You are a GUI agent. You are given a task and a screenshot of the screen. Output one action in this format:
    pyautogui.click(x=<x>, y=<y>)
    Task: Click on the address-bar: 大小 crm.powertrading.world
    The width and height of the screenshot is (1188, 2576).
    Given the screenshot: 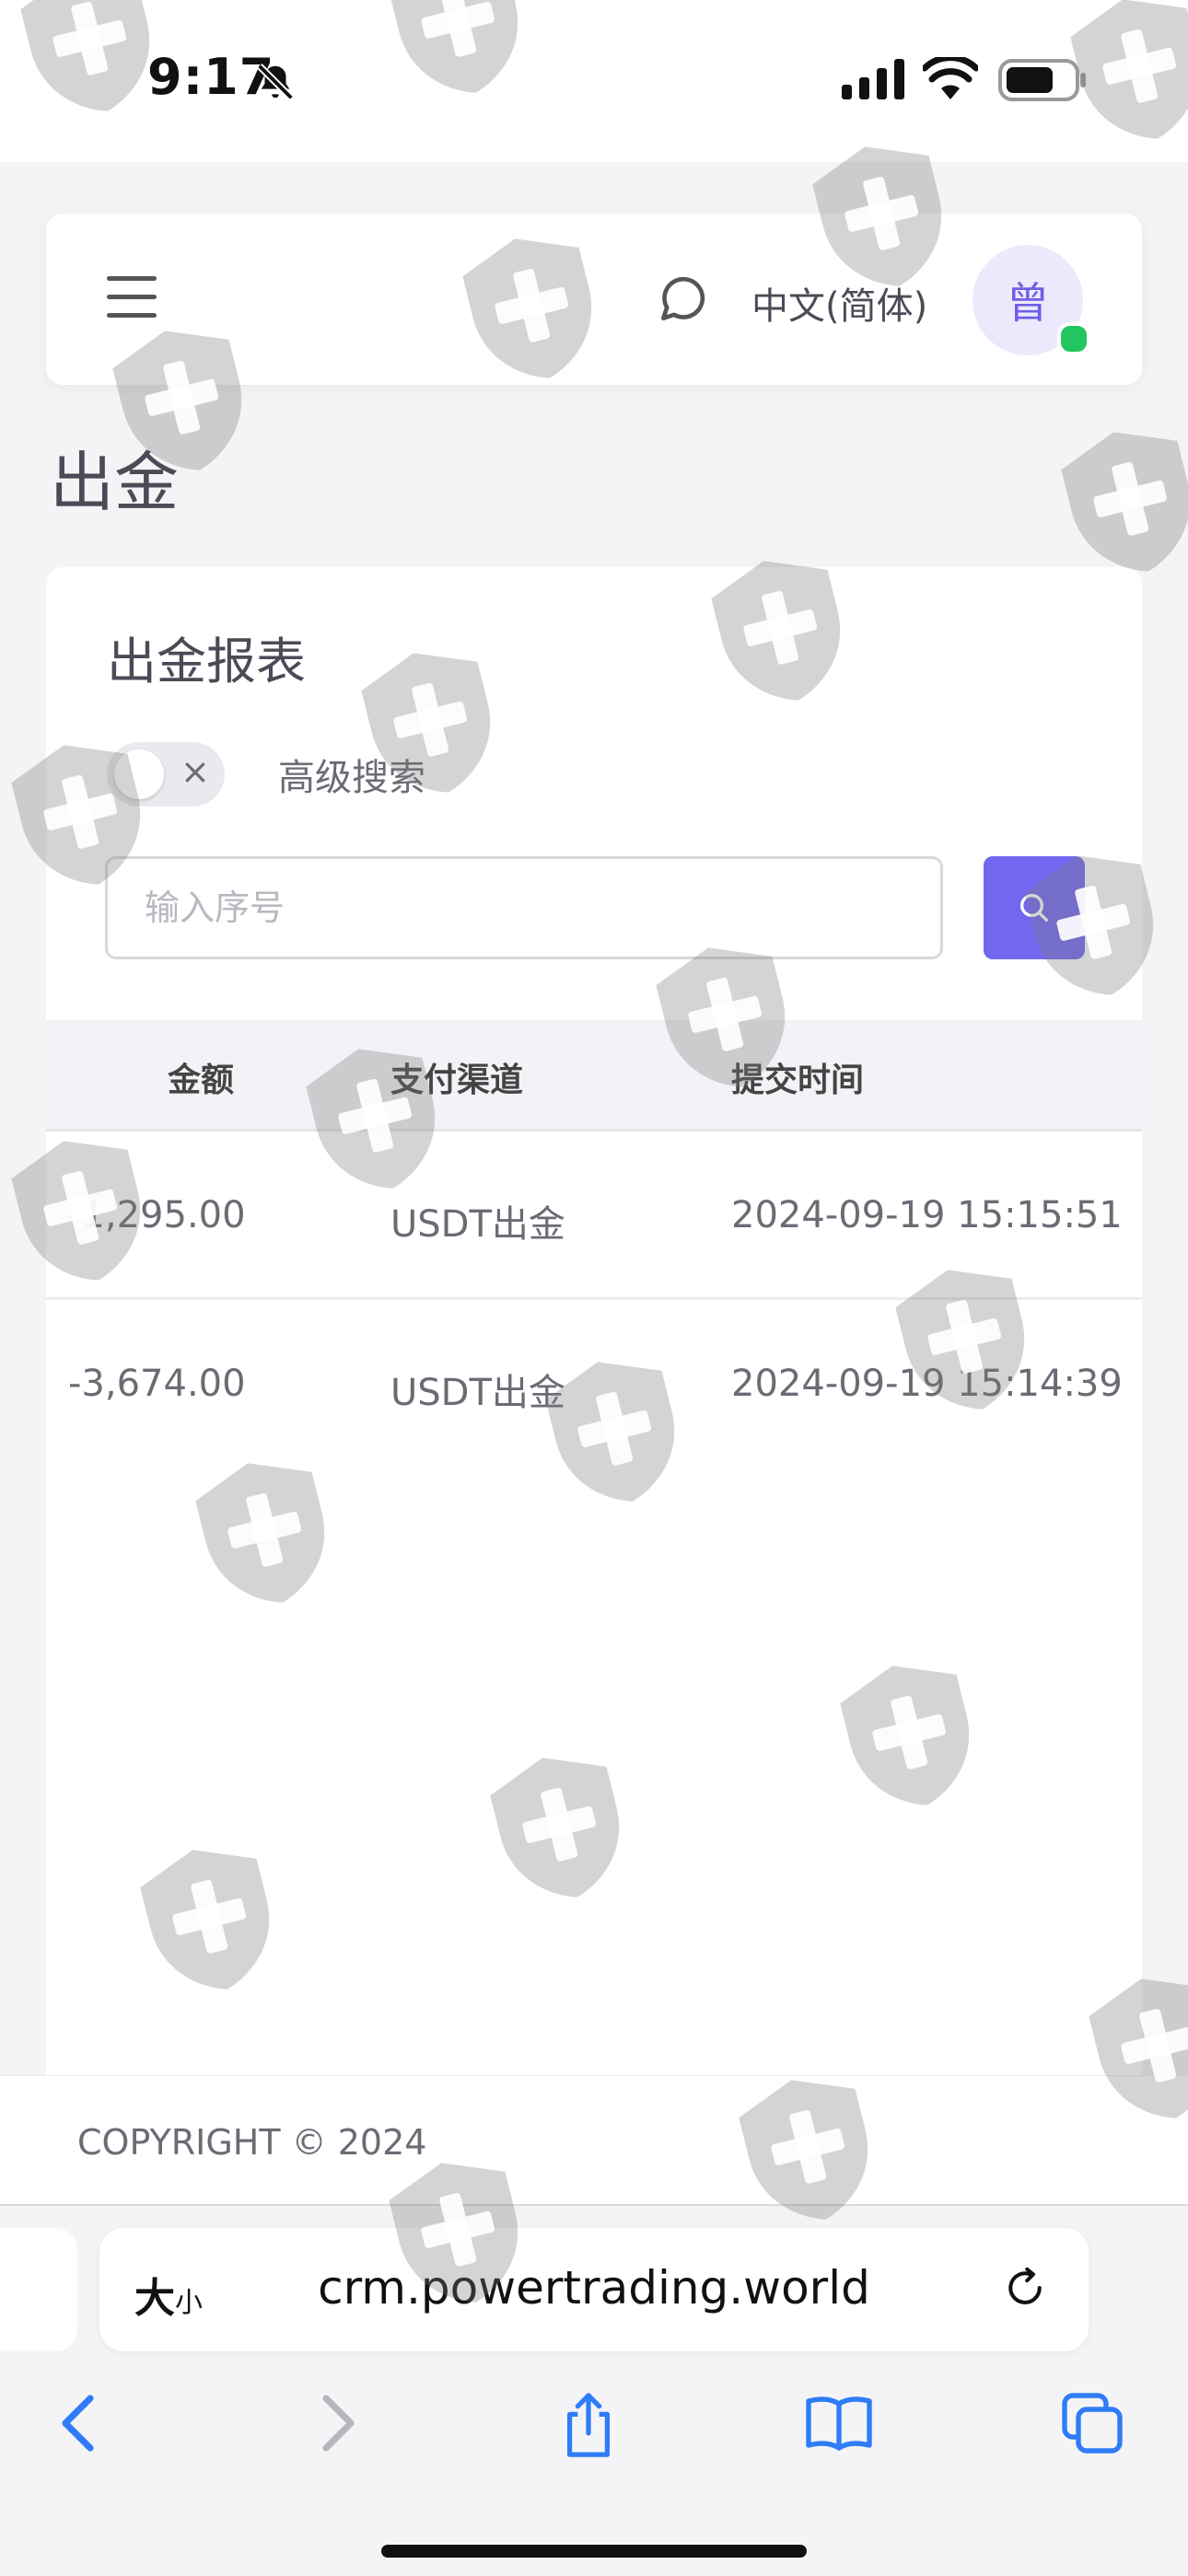 What is the action you would take?
    pyautogui.click(x=594, y=2289)
    